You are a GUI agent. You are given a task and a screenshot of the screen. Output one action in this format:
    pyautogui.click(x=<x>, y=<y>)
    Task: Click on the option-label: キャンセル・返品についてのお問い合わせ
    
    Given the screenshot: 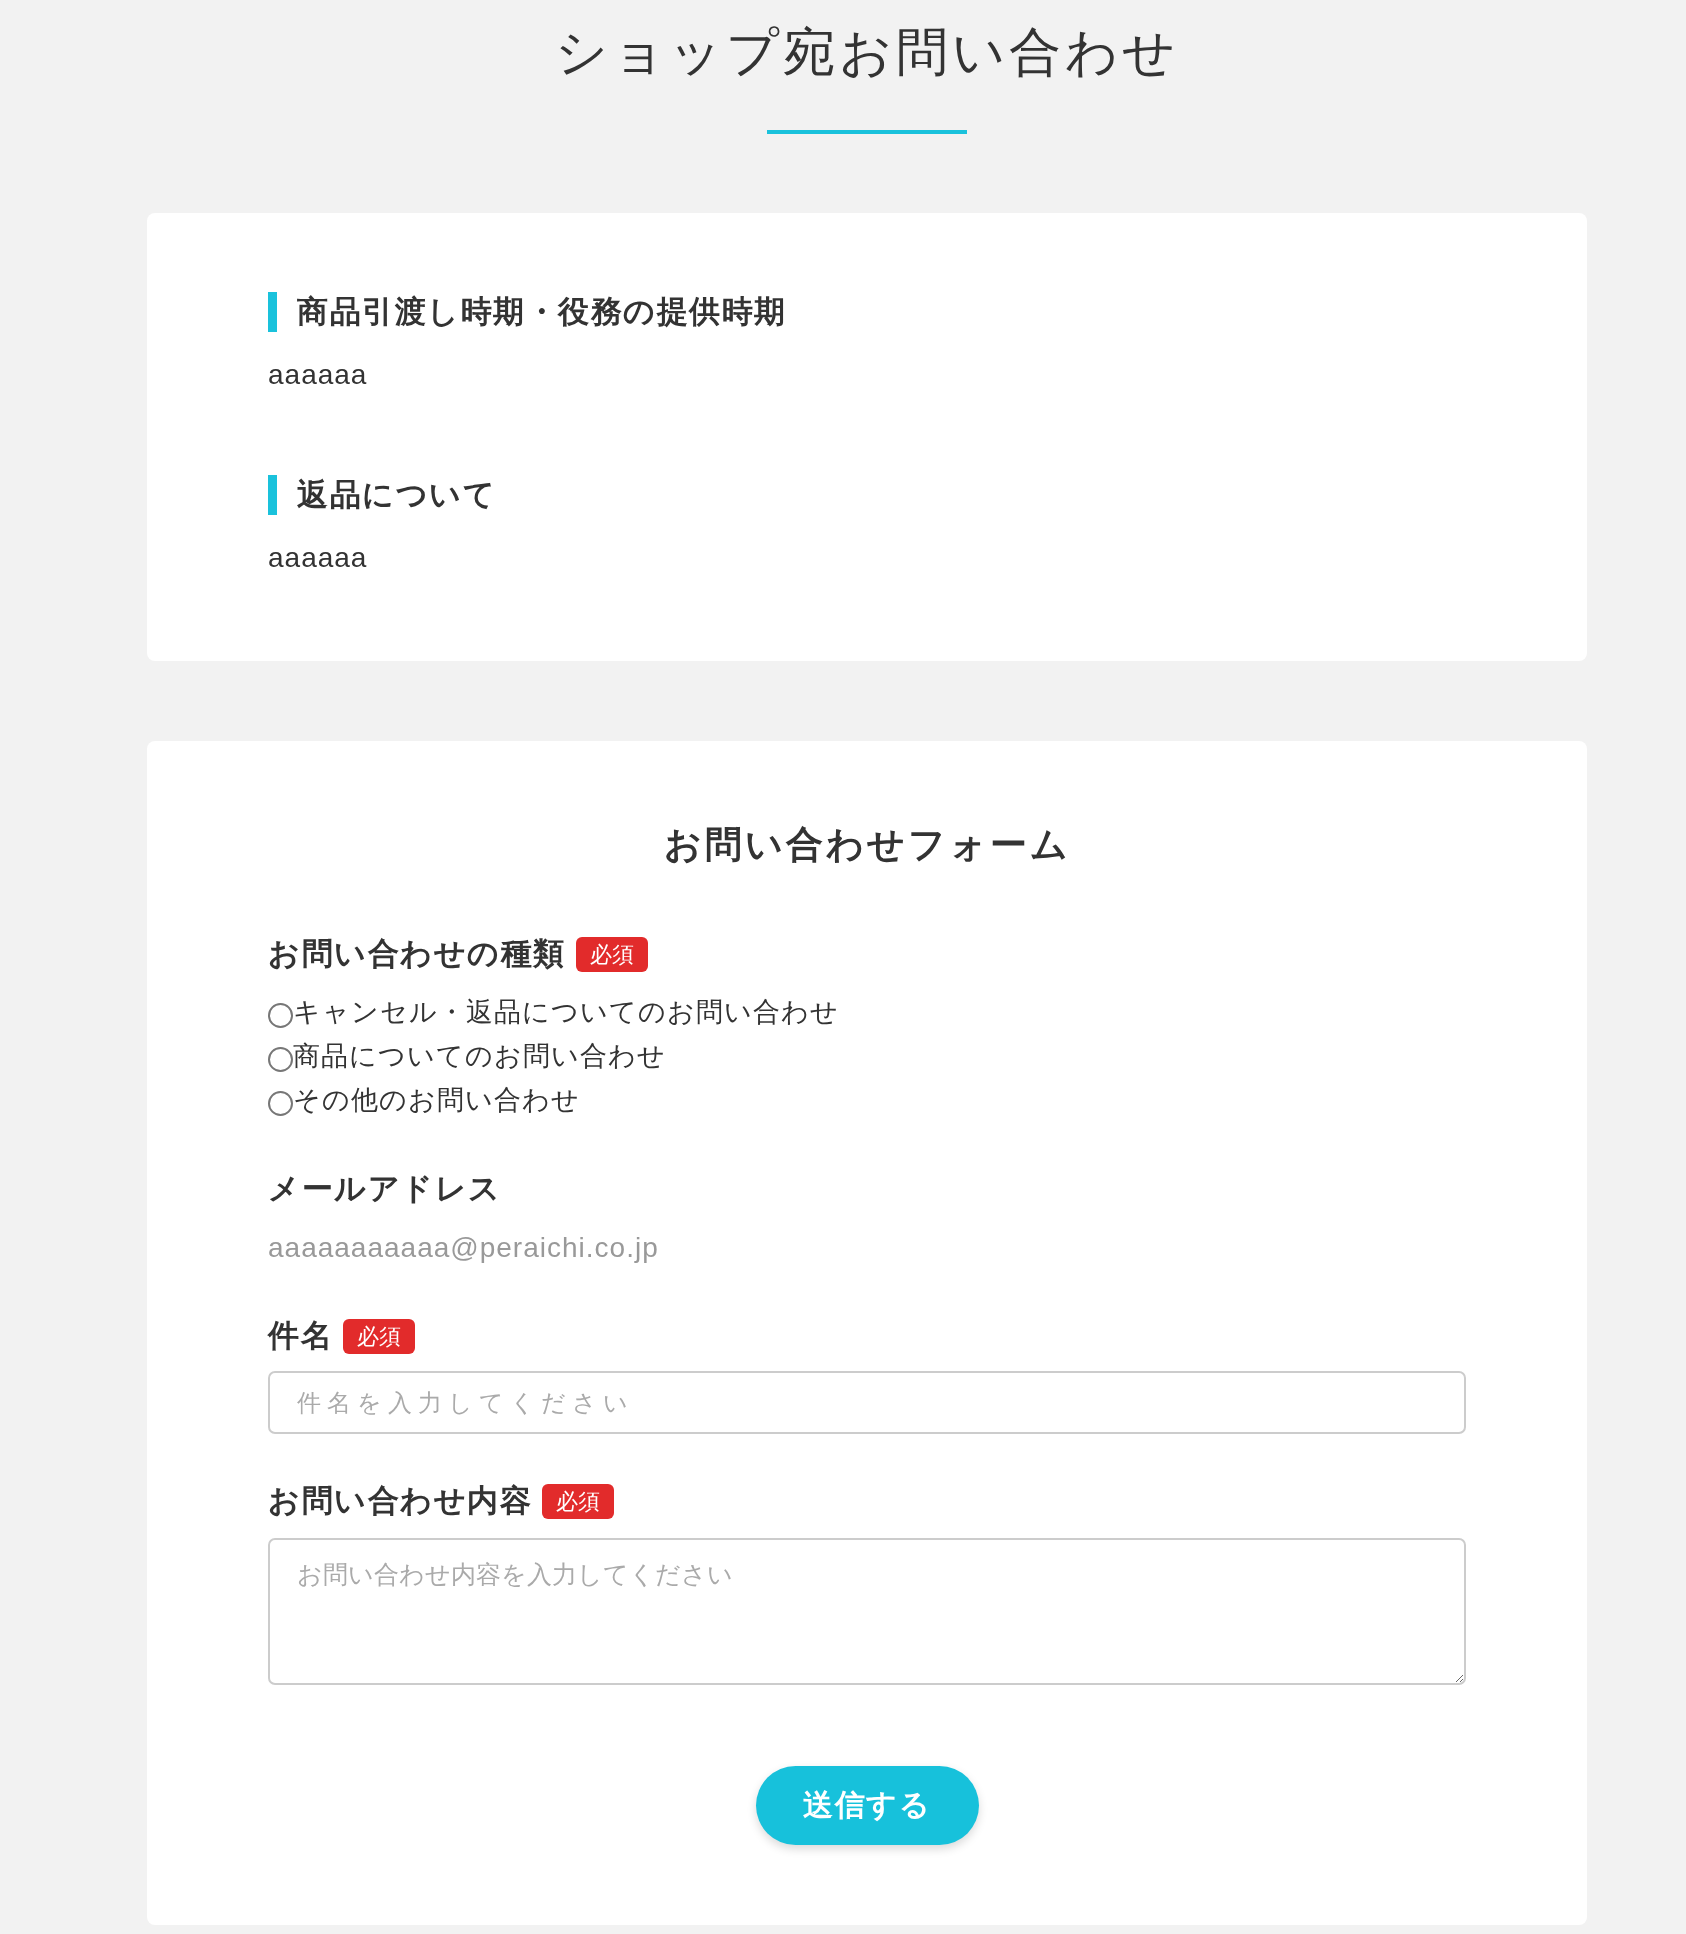 What is the action you would take?
    pyautogui.click(x=566, y=1012)
    